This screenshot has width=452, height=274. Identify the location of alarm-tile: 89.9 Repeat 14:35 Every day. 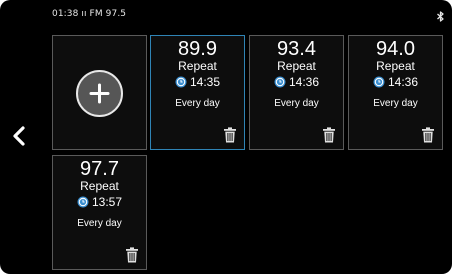
(197, 92).